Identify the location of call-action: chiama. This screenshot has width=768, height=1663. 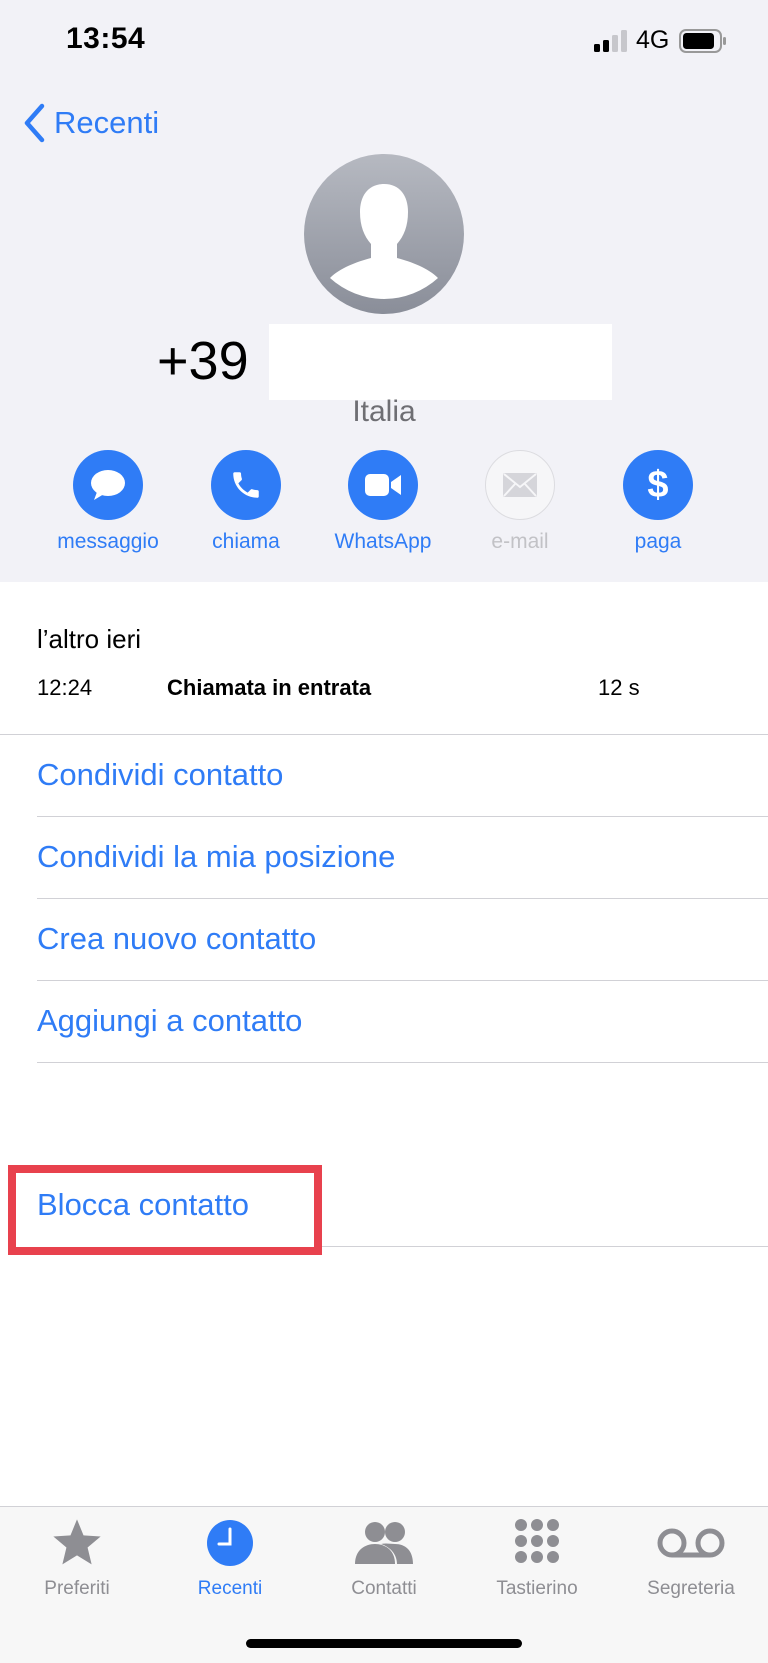
(246, 502).